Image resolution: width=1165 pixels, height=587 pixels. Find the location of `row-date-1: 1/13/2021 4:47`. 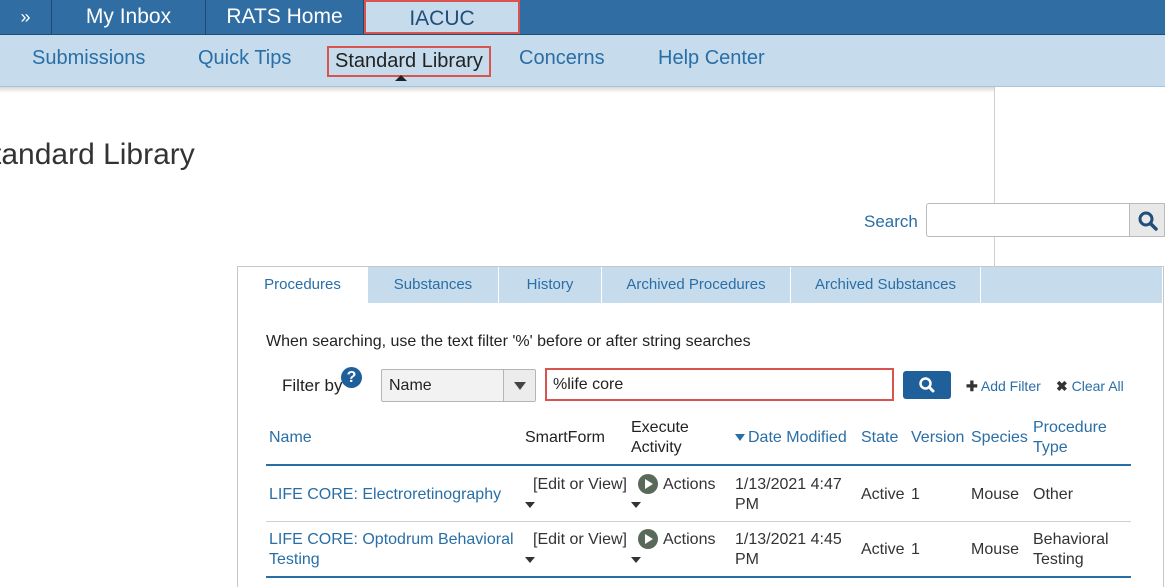

row-date-1: 1/13/2021 4:47 is located at coordinates (788, 484).